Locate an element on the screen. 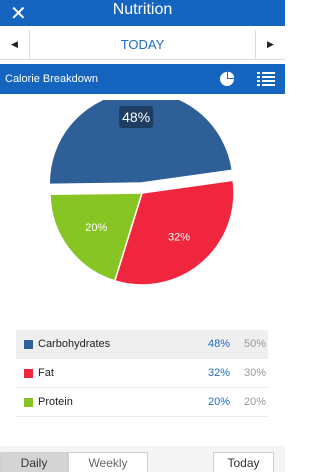 This screenshot has width=320, height=472. bottom-toolbar: Daily Weekly Today is located at coordinates (142, 459).